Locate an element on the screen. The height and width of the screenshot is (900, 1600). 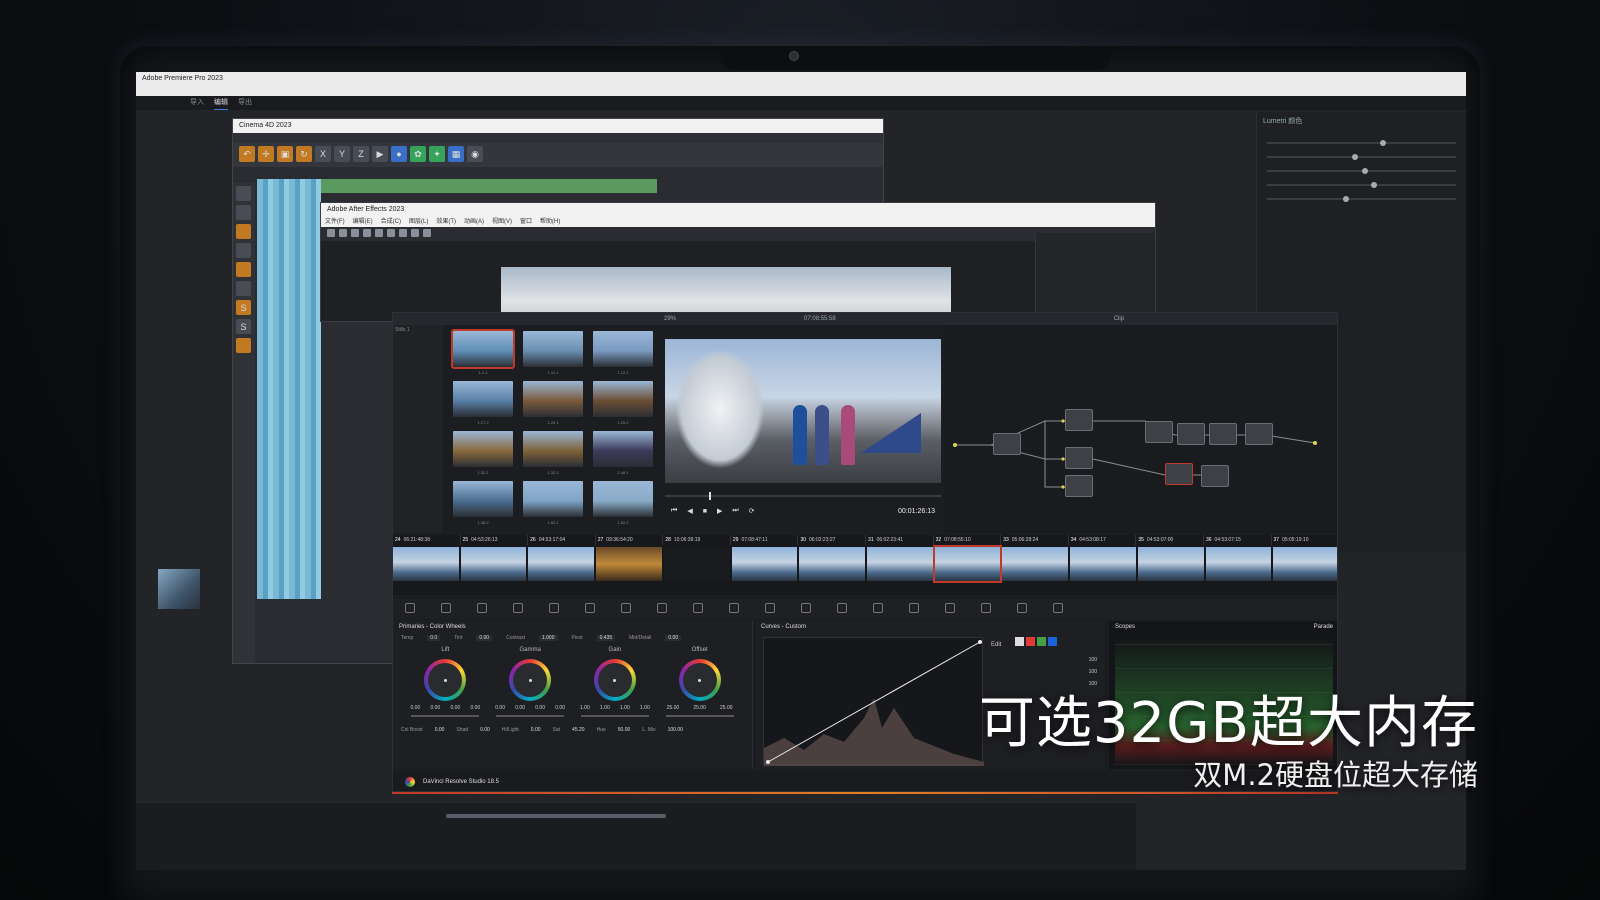
tab-import: 导入 is located at coordinates (197, 103).